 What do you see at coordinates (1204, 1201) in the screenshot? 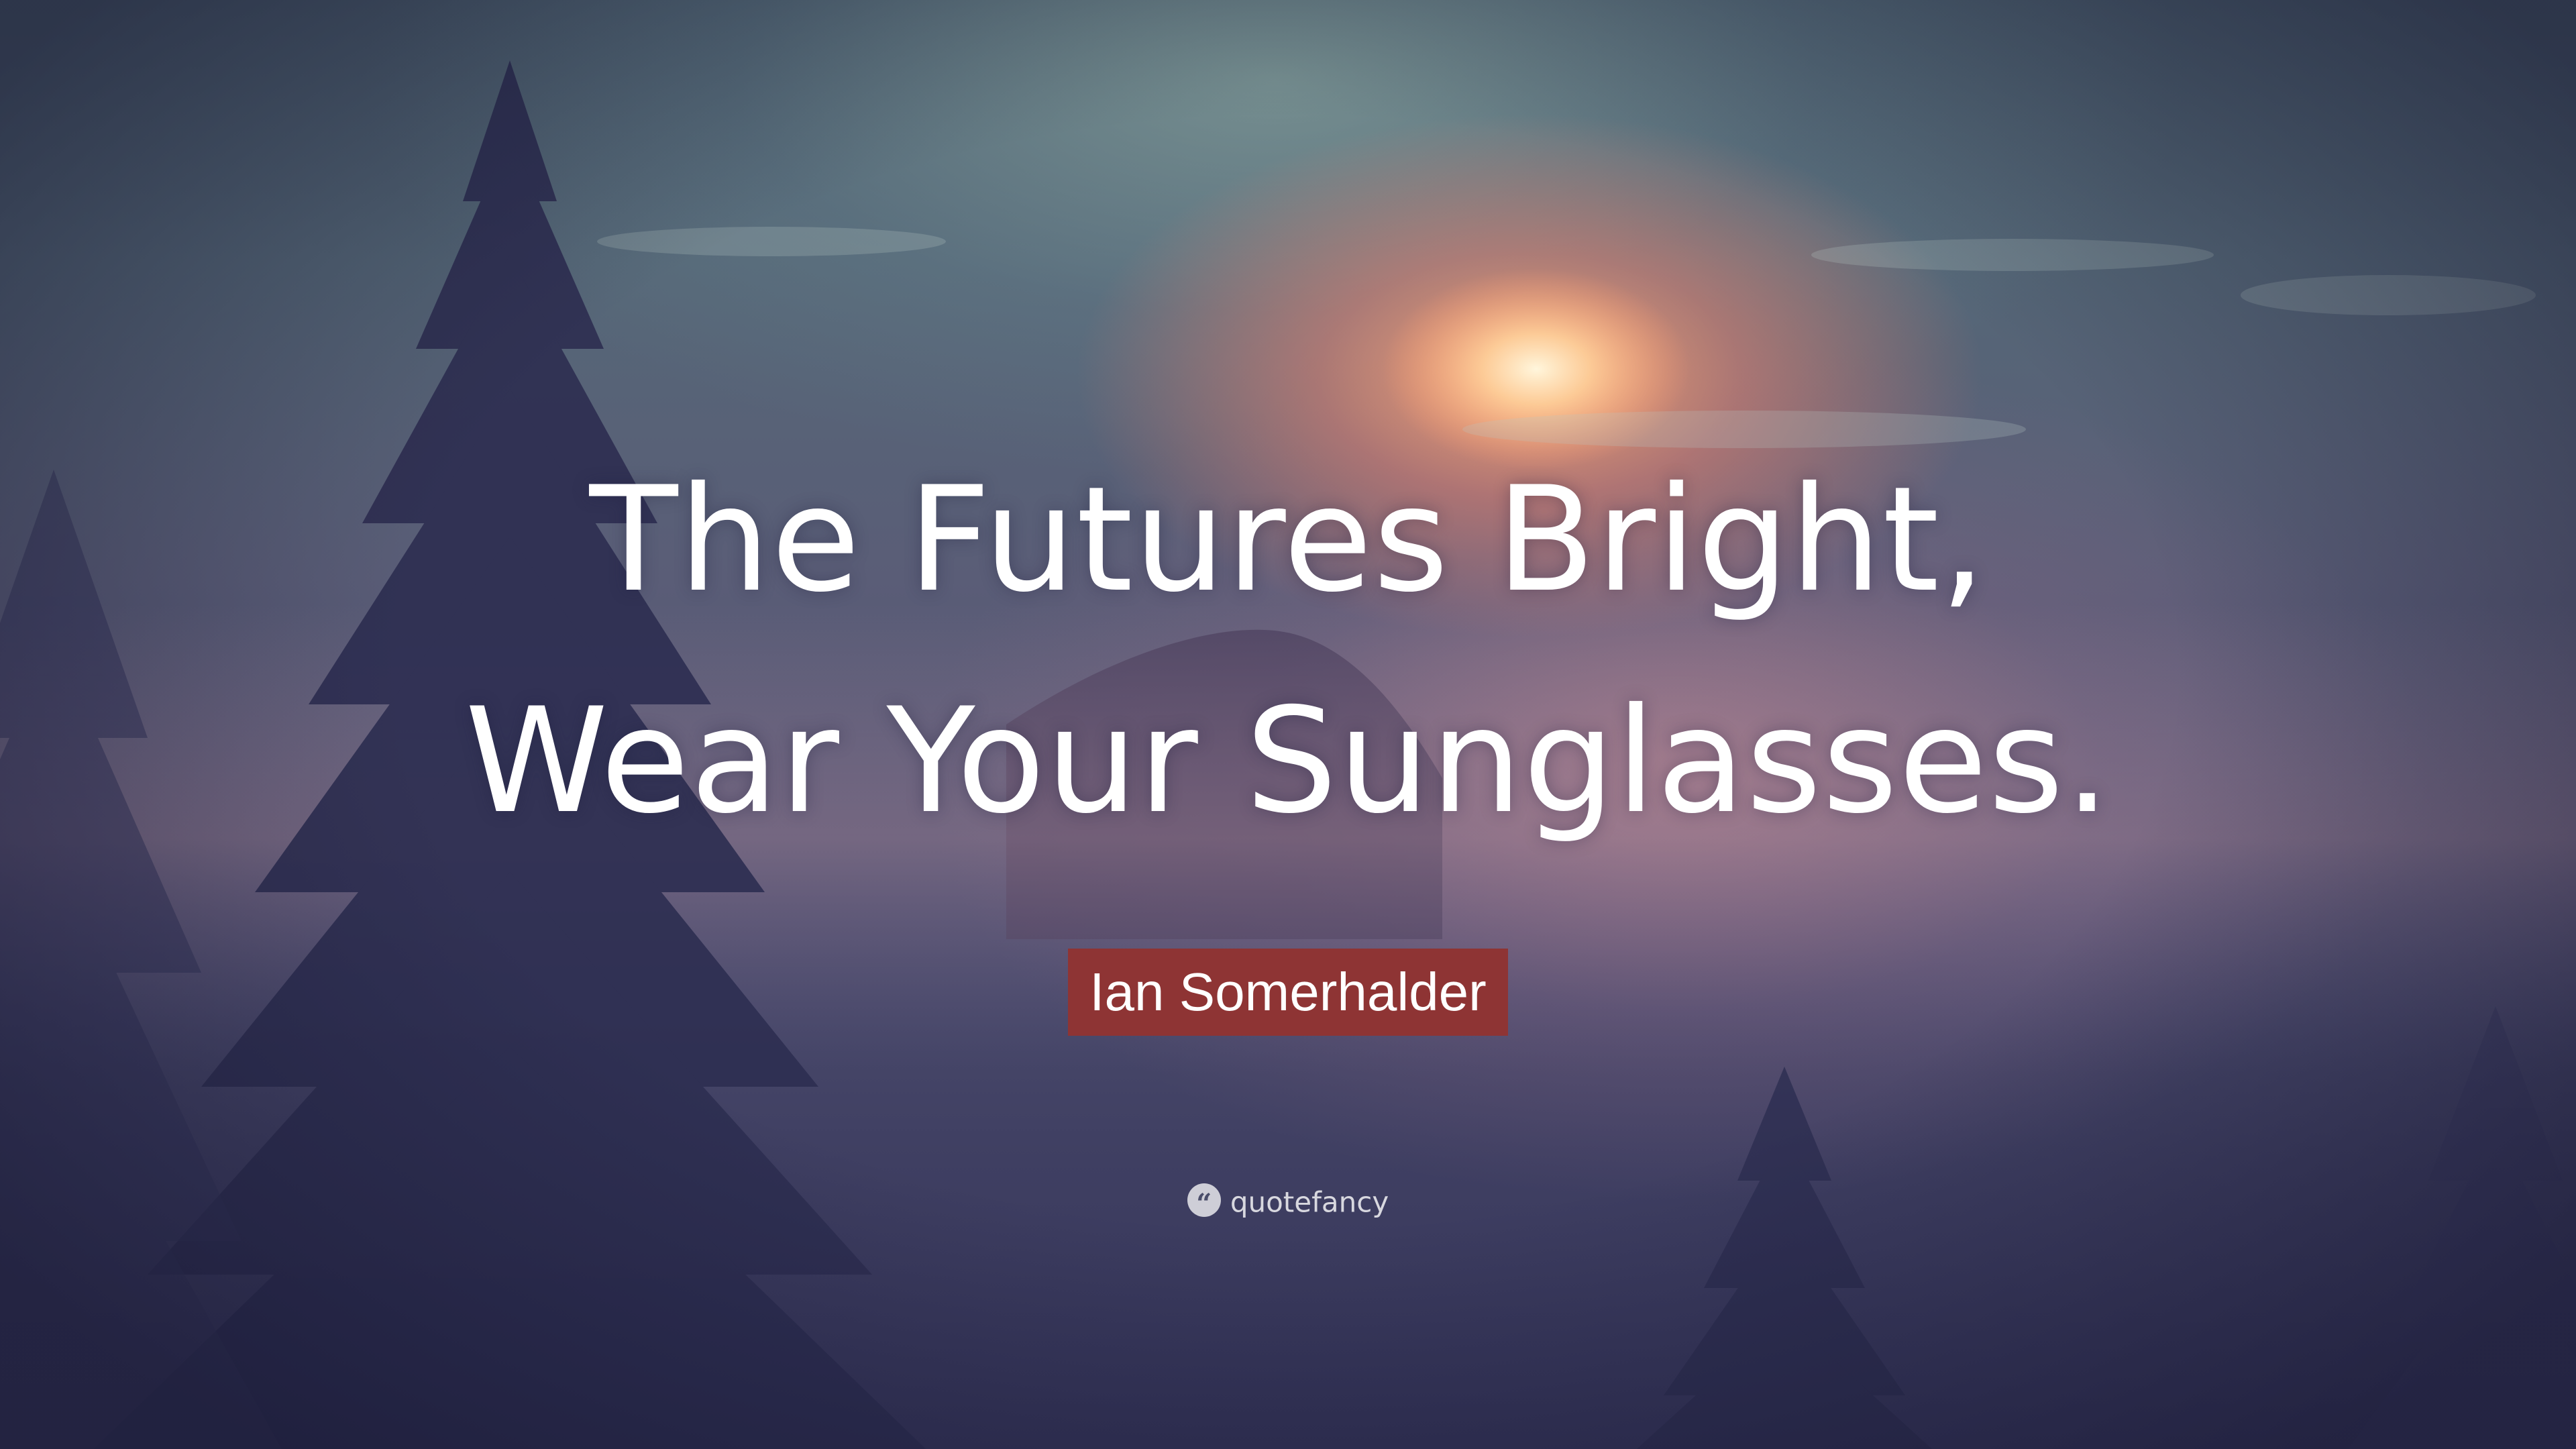
I see `quote-marks-icon: “` at bounding box center [1204, 1201].